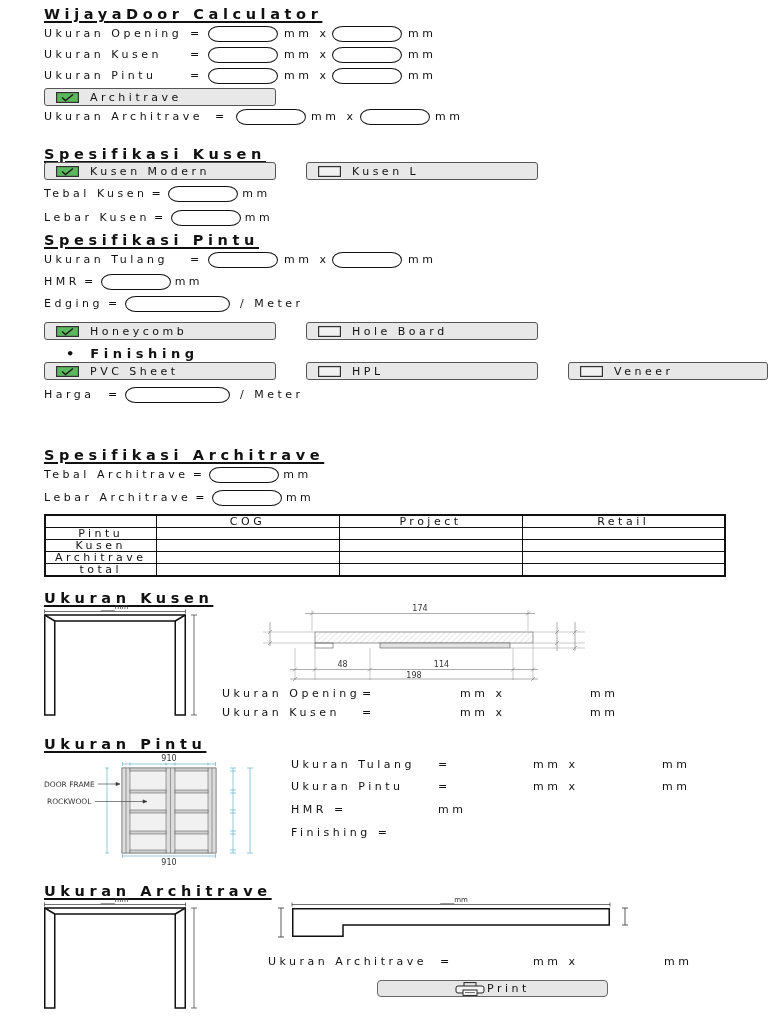 The height and width of the screenshot is (1024, 768). I want to click on dimension-label: 174, so click(420, 608).